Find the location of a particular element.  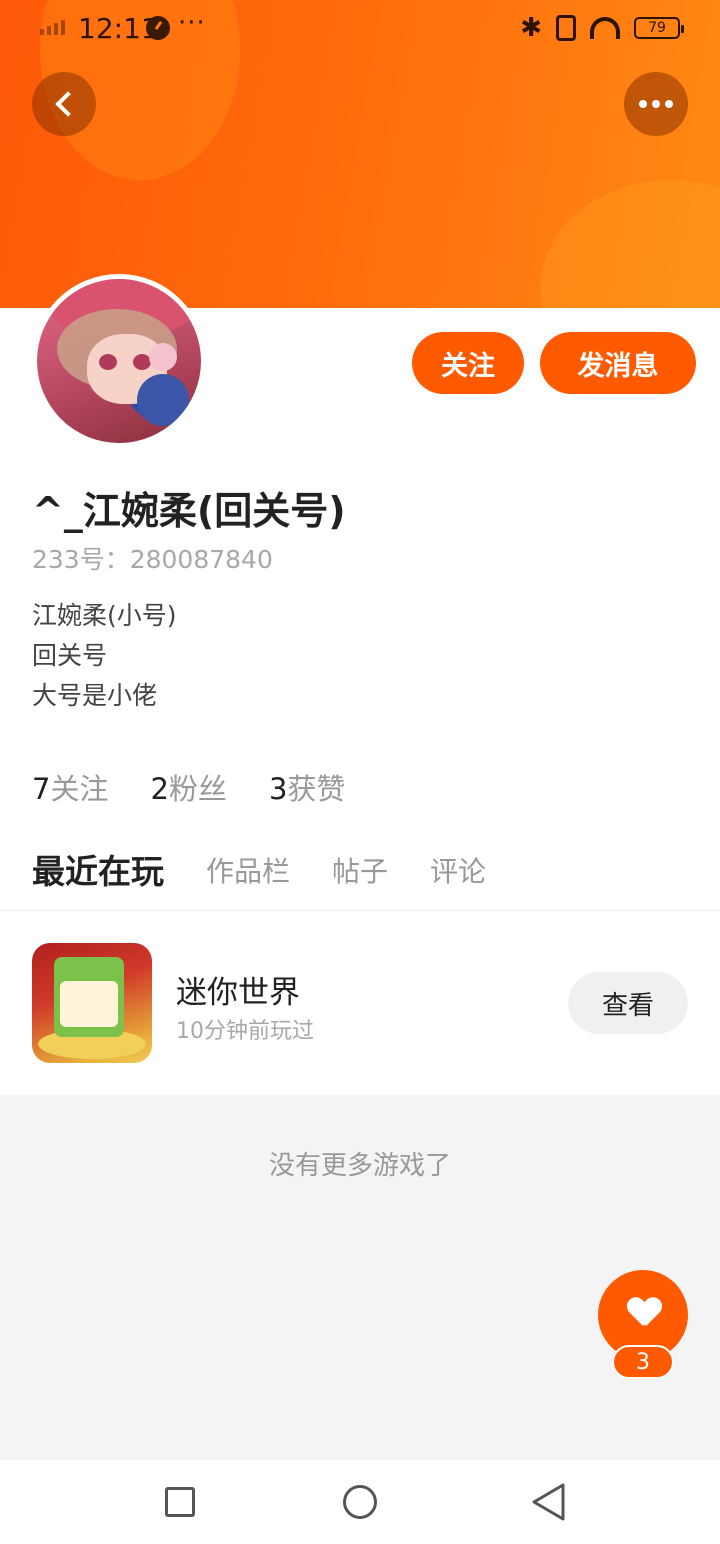

list-item: 迷你世界 10分钟前玩过 查看 is located at coordinates (360, 1003).